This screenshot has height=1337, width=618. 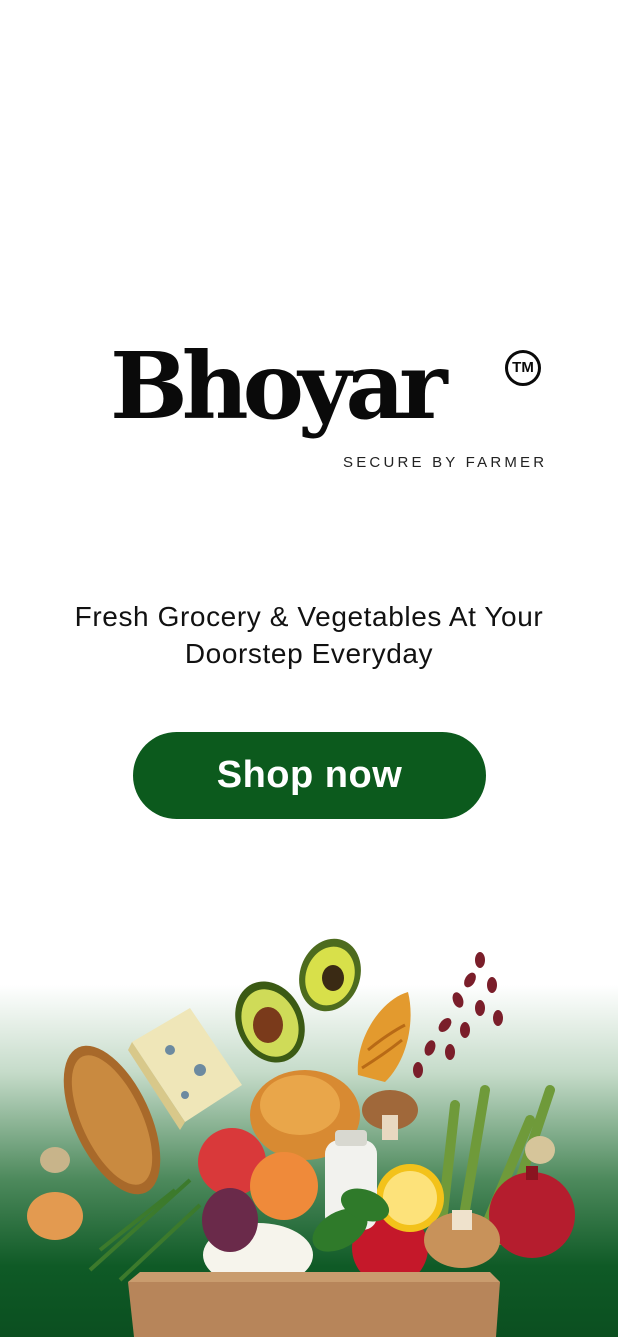 I want to click on brand-wordmark: Bhoyar, so click(x=279, y=386).